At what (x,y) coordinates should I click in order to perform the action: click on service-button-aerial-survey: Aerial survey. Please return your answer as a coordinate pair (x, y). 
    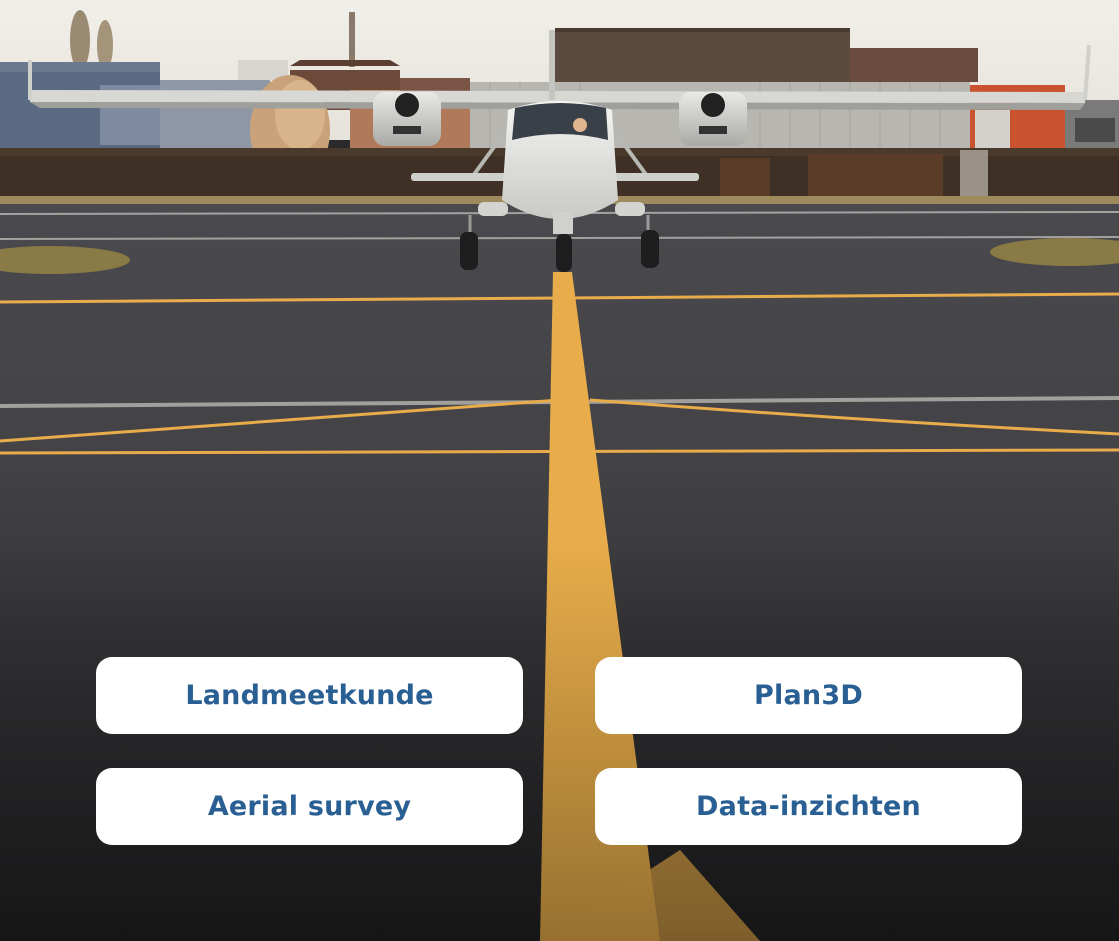
    Looking at the image, I should click on (309, 806).